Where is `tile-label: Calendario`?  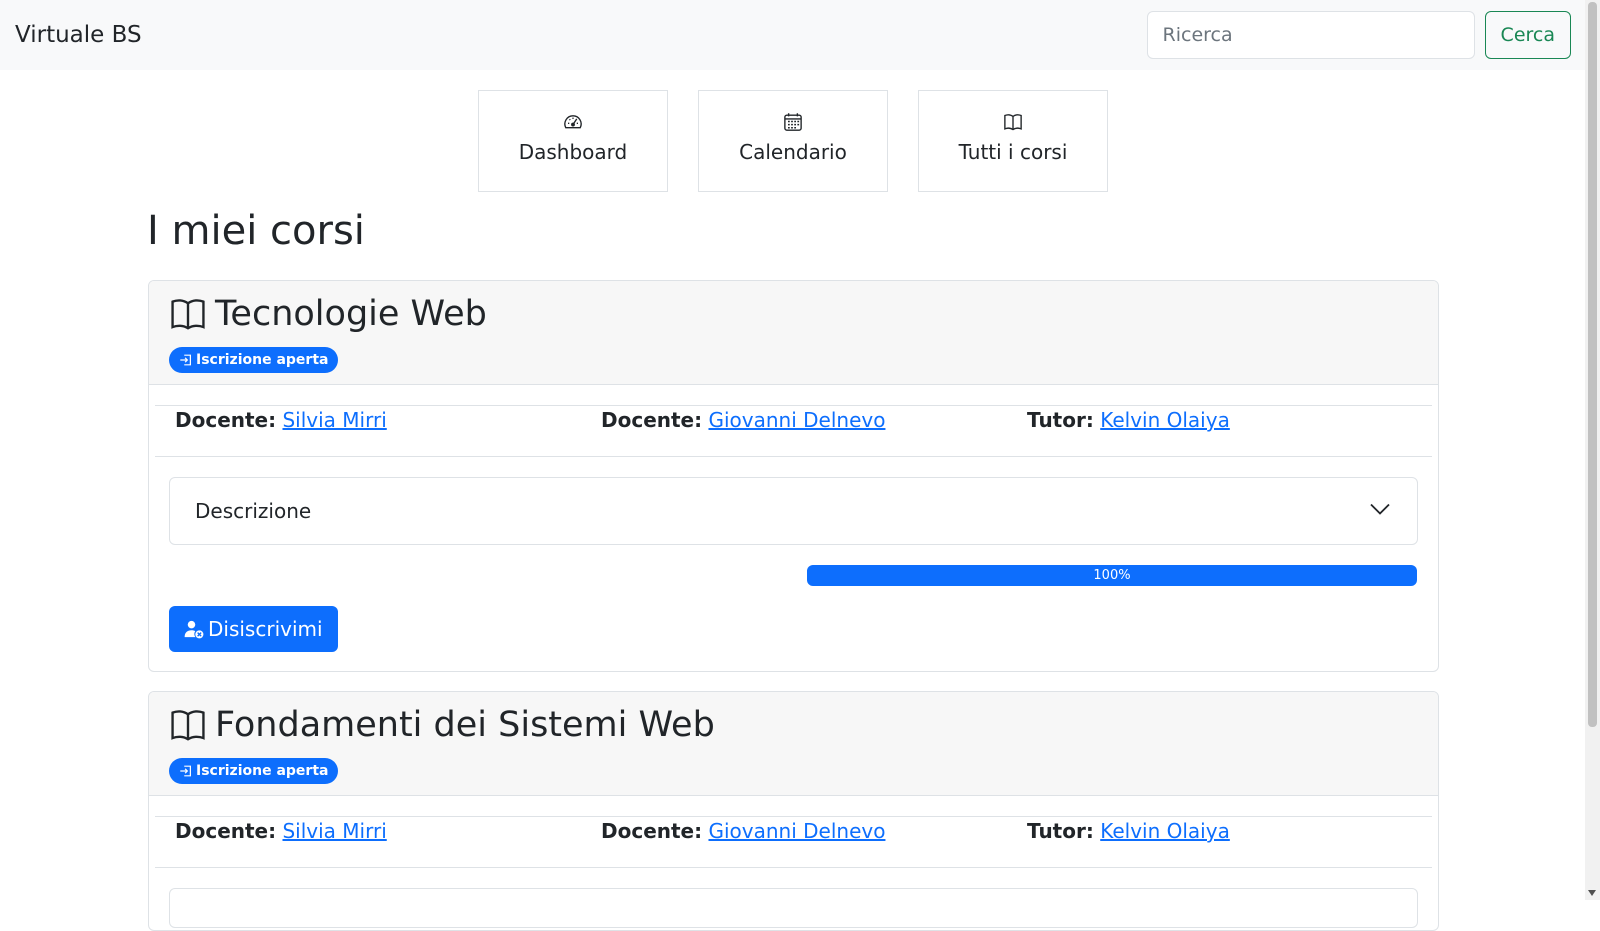 tile-label: Calendario is located at coordinates (793, 152).